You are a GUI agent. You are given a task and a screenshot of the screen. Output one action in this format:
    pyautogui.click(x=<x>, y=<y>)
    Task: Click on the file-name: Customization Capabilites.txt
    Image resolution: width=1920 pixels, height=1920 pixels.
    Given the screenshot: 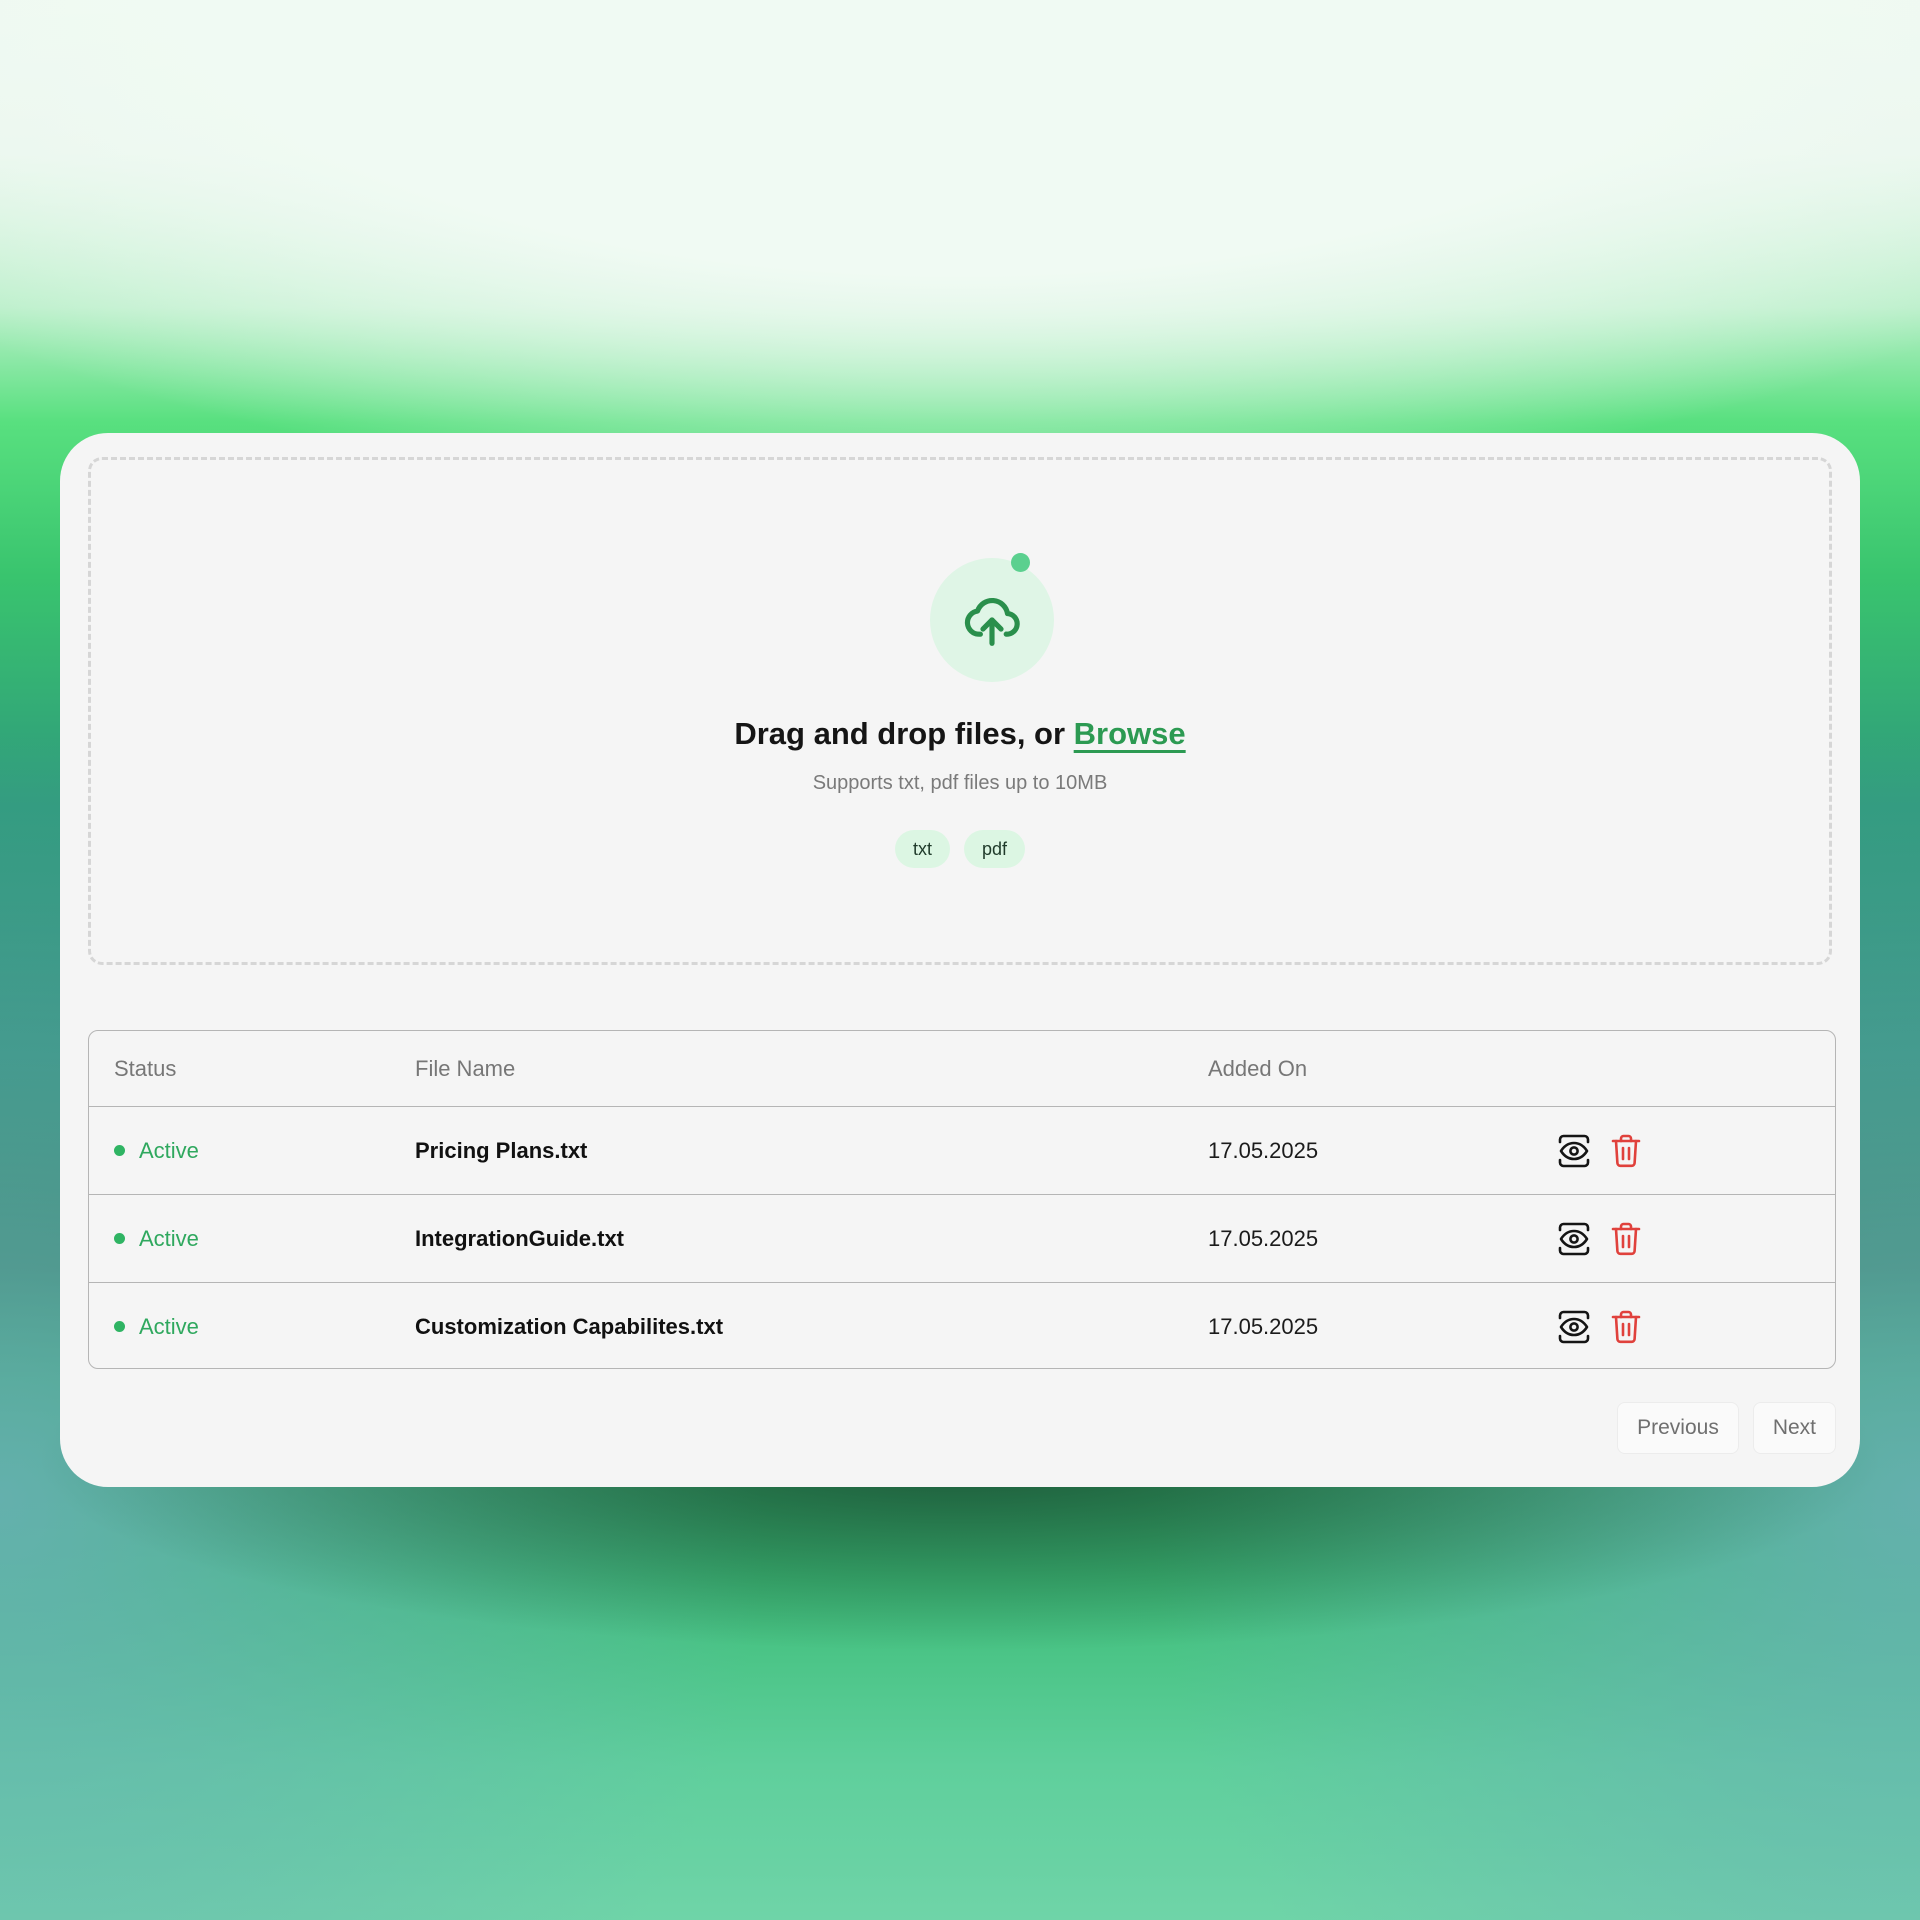 What is the action you would take?
    pyautogui.click(x=569, y=1326)
    